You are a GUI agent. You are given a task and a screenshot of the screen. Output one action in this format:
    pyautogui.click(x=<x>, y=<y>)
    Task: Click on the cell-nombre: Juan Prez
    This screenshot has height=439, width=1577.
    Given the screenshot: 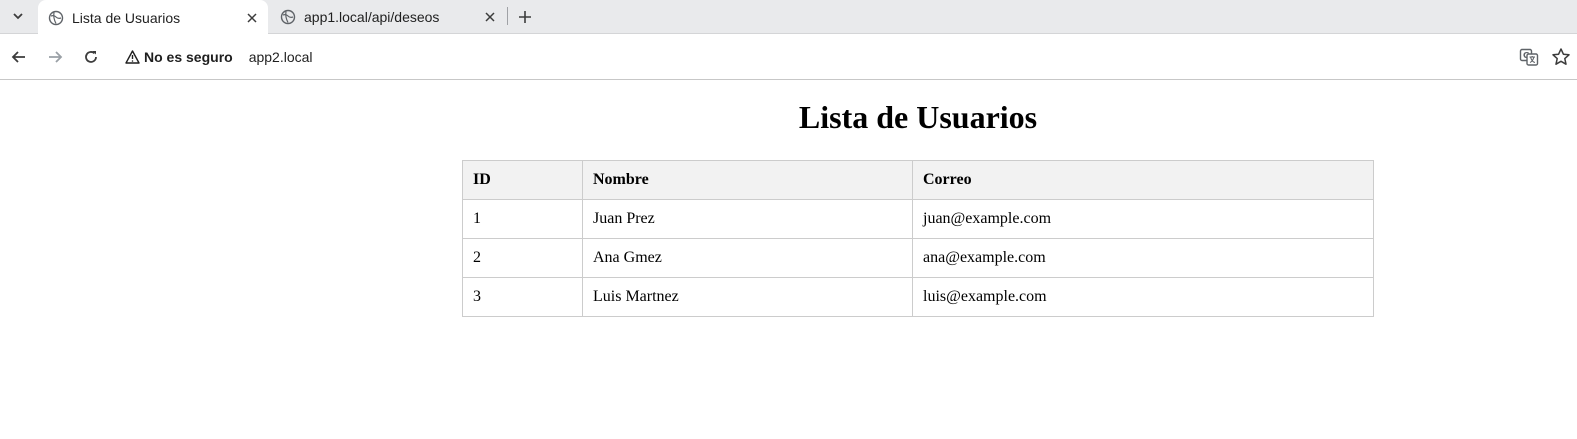 What is the action you would take?
    pyautogui.click(x=747, y=219)
    